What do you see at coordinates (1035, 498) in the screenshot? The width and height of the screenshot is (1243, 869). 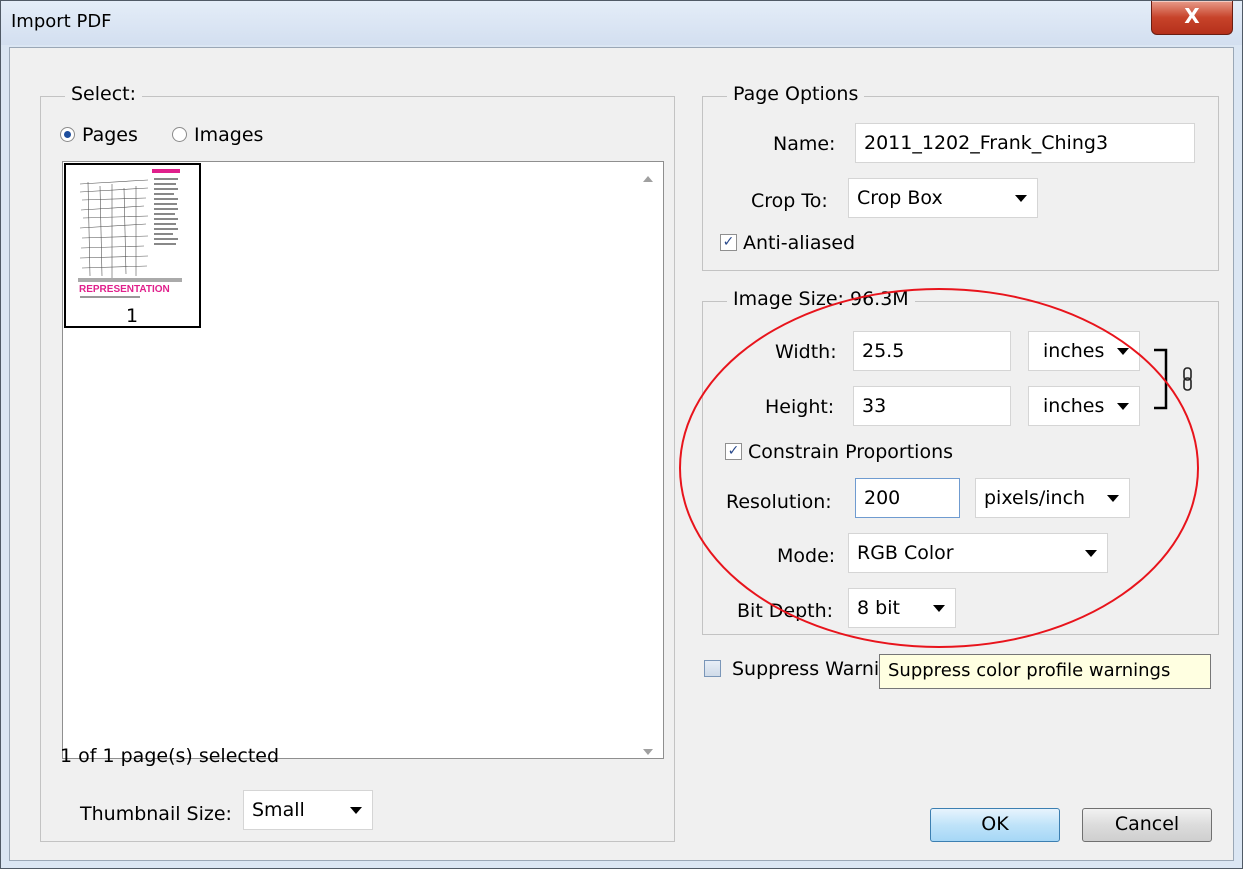 I see `resolution-unit-value: pixels/inch` at bounding box center [1035, 498].